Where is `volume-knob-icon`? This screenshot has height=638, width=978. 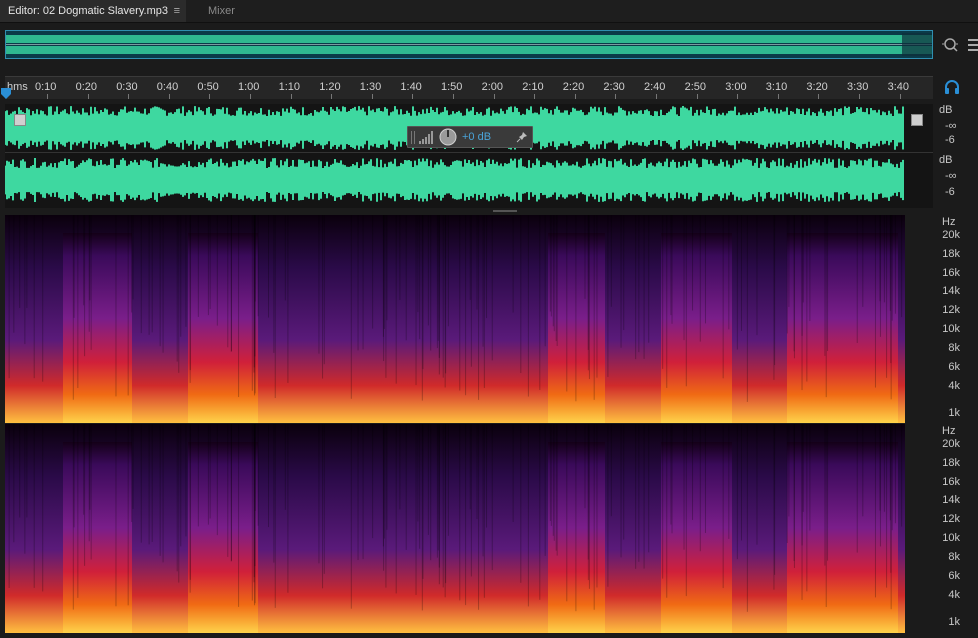
volume-knob-icon is located at coordinates (448, 137).